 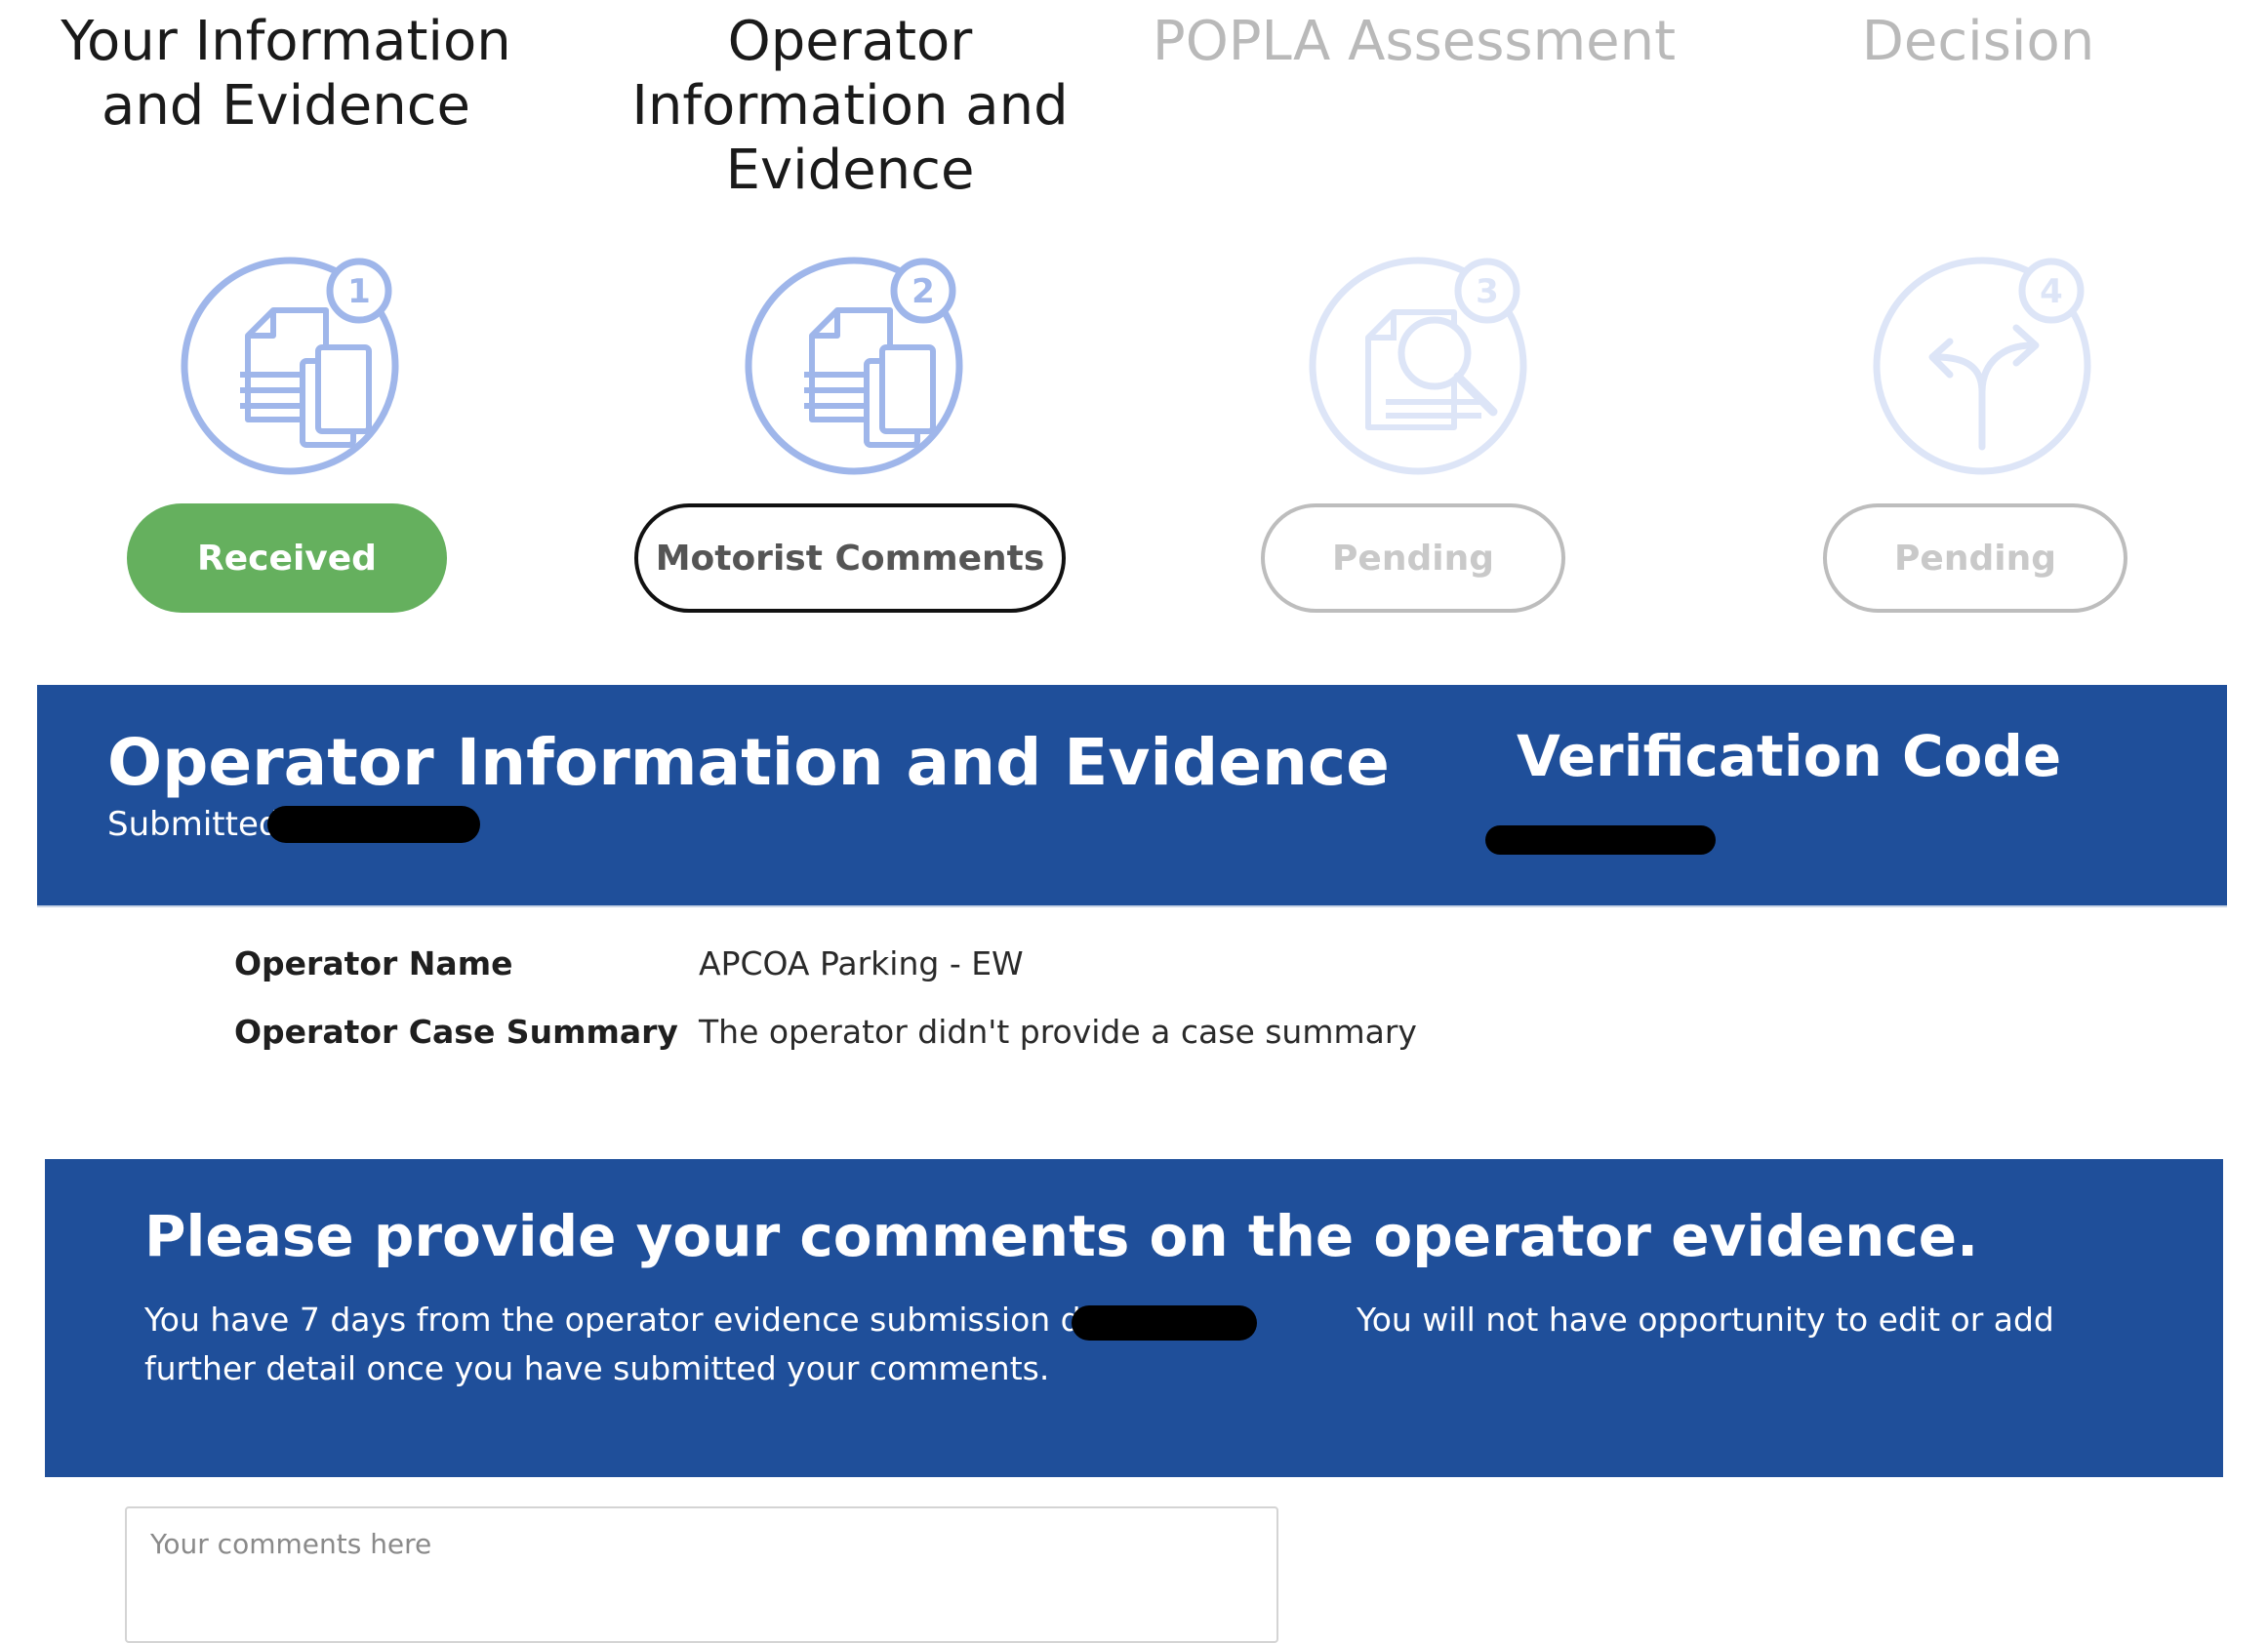 I want to click on step-number: 2, so click(x=923, y=291).